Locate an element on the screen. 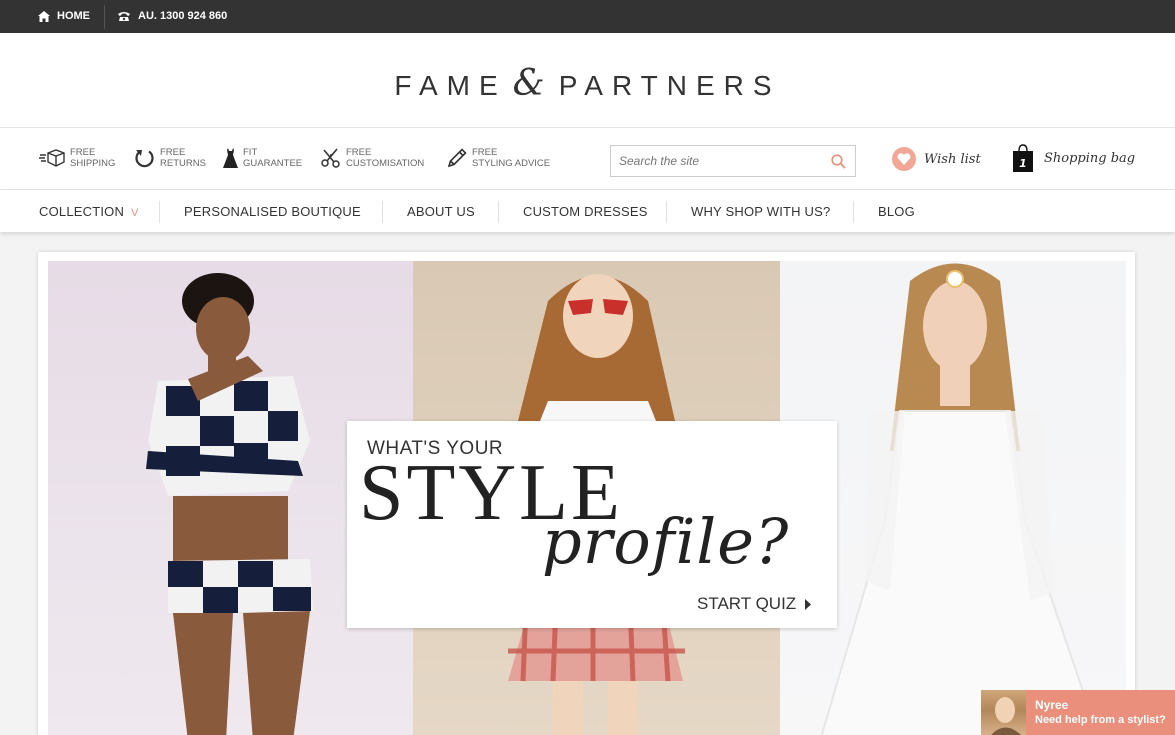  search-box is located at coordinates (733, 161).